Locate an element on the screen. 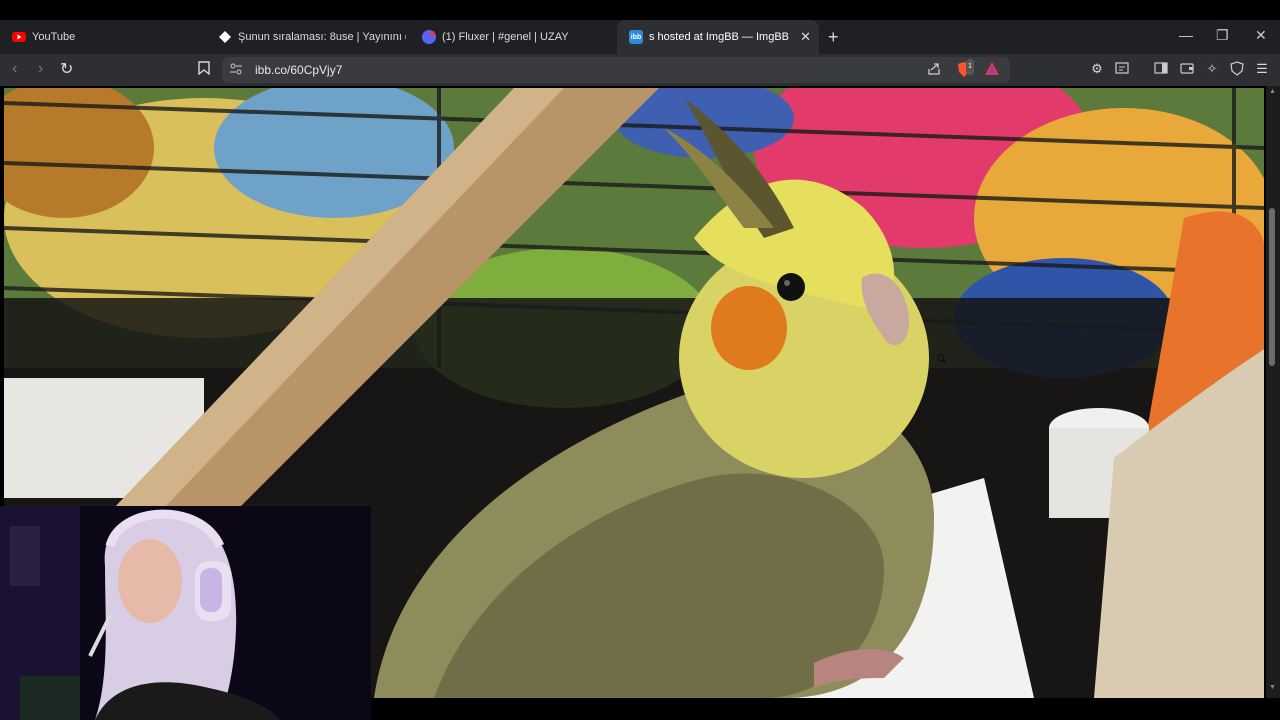 The image size is (1280, 720). brave-rewards-icon is located at coordinates (992, 70).